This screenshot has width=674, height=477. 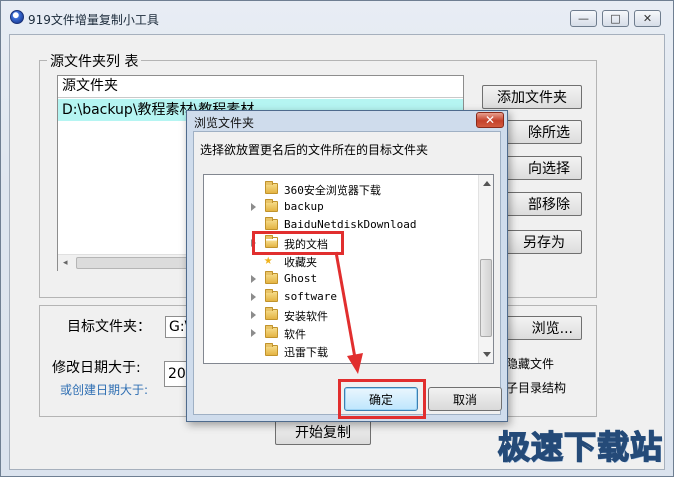 I want to click on annotation-arrow, so click(x=348, y=312).